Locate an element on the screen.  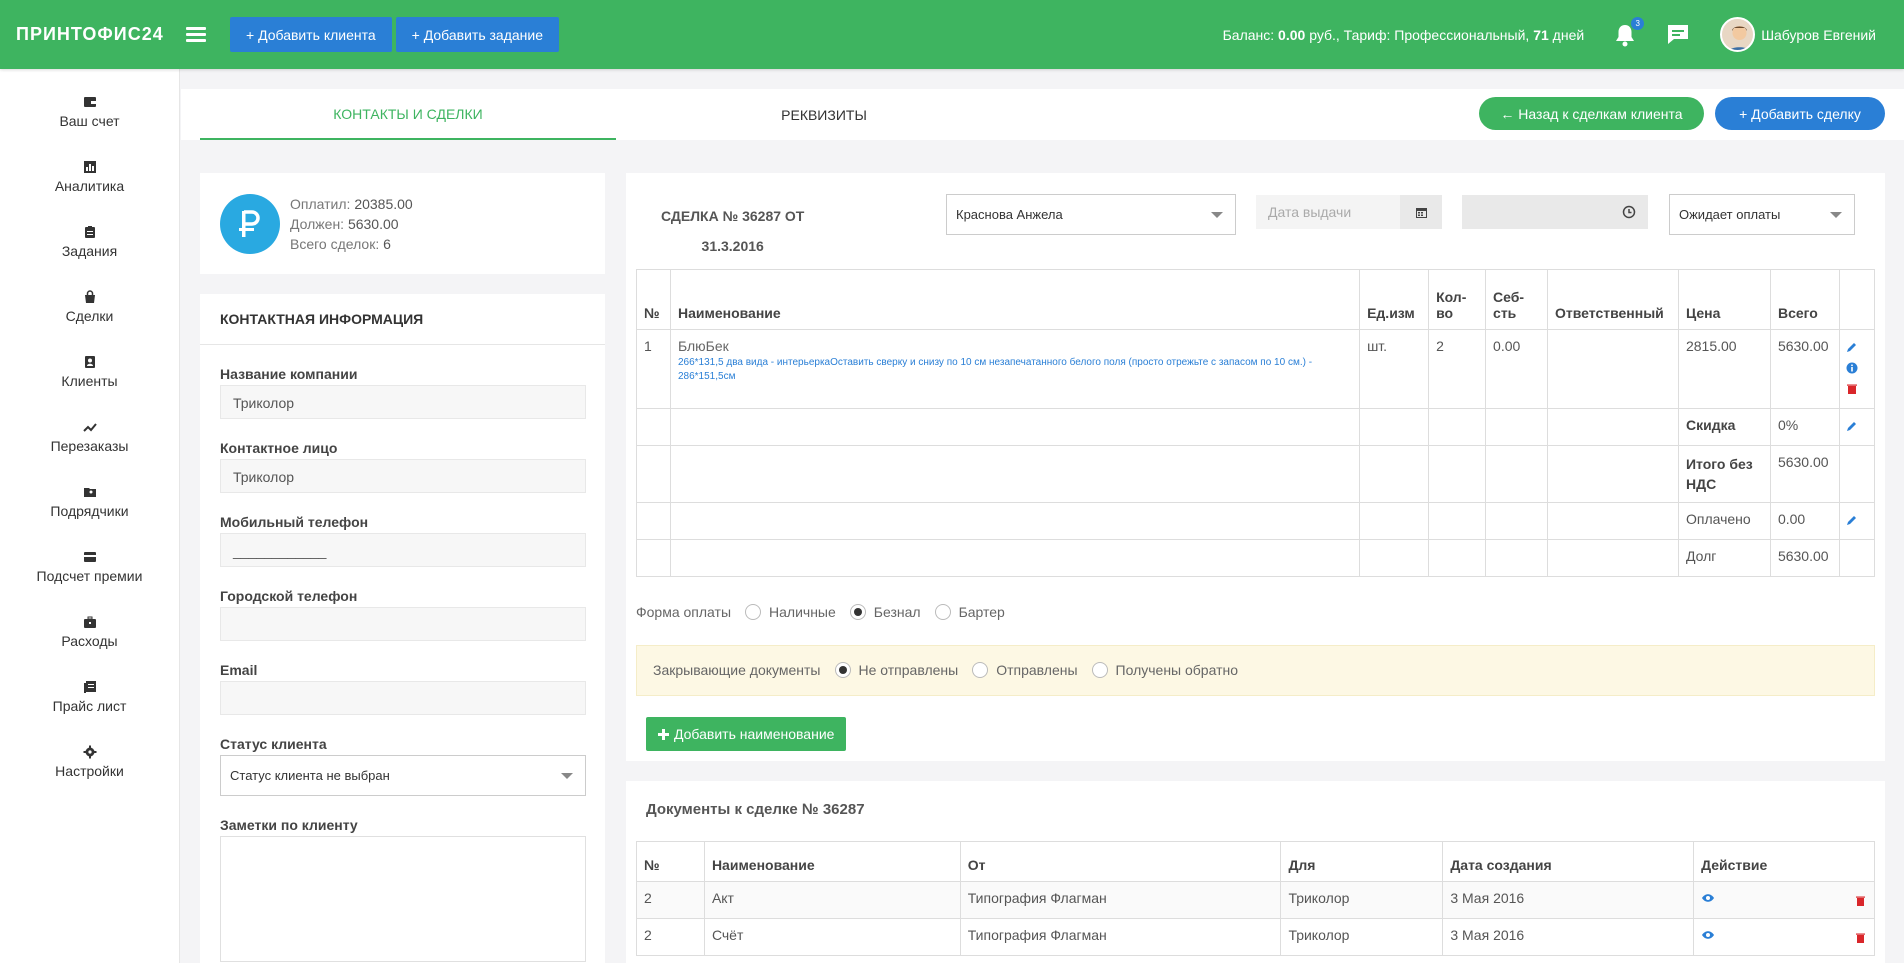
credit-card-icon is located at coordinates (89, 556).